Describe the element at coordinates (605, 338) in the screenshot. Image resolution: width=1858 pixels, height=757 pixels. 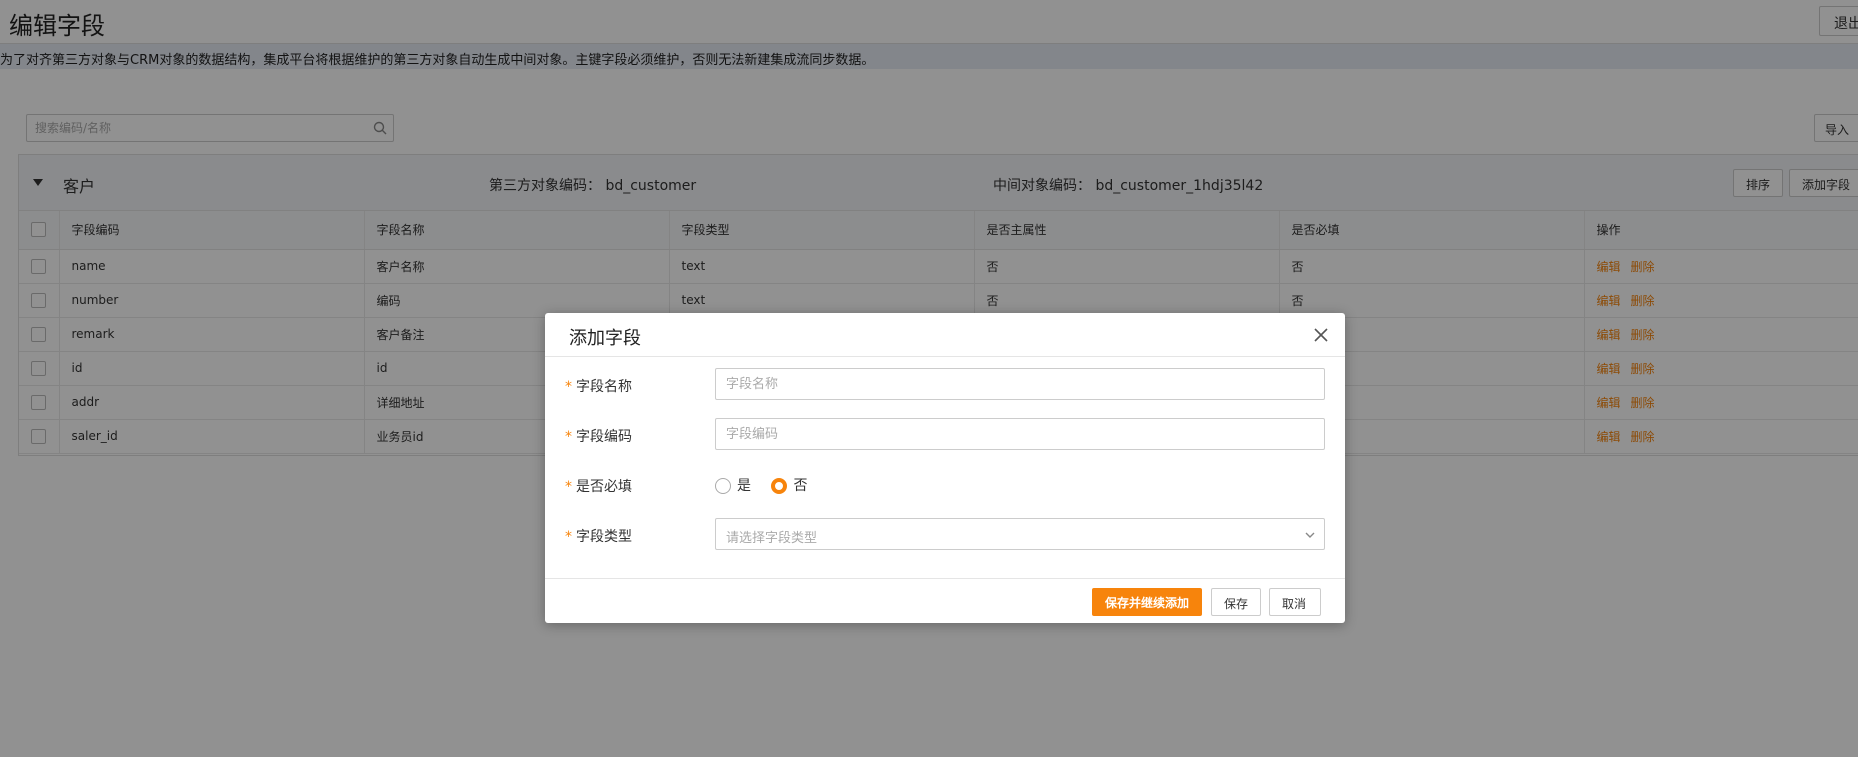
I see `modal-title: 添加字段` at that location.